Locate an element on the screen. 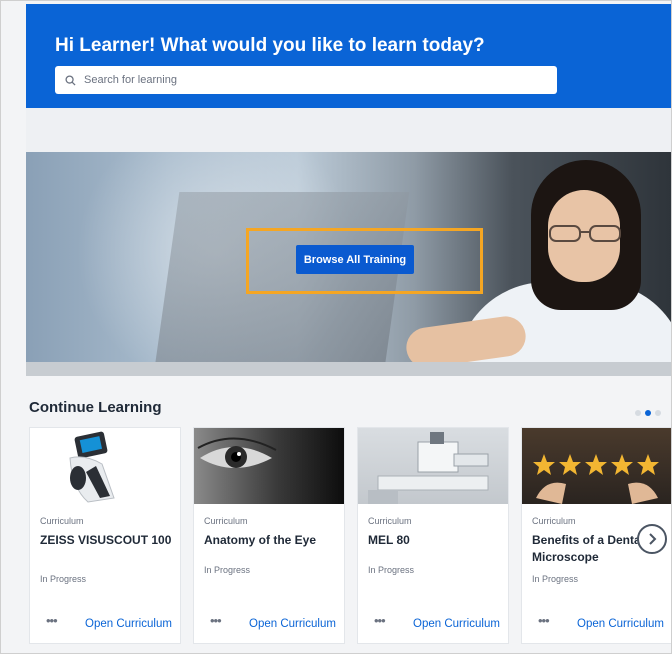 This screenshot has height=654, width=672. carousel-pagination is located at coordinates (648, 413).